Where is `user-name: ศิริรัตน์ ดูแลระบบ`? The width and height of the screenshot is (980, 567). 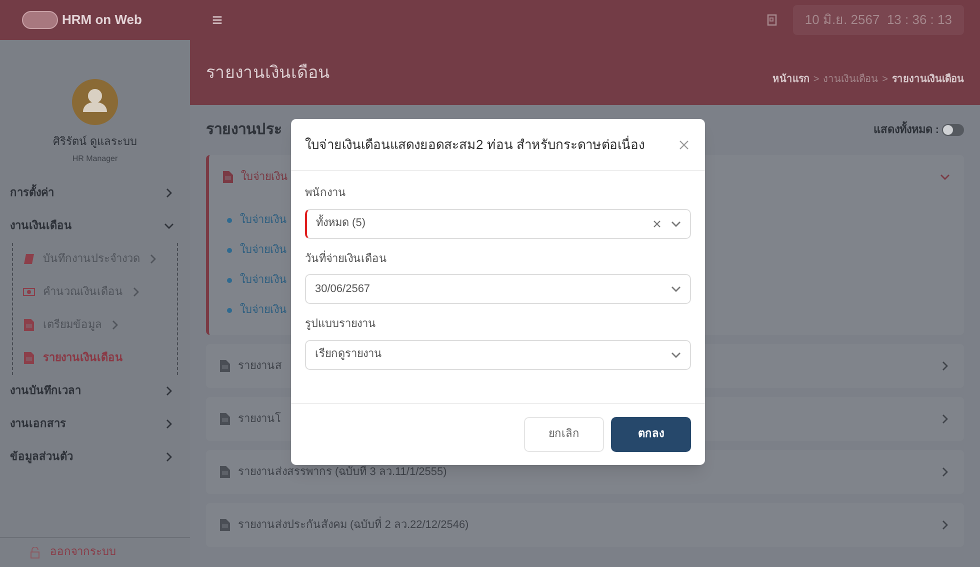 user-name: ศิริรัตน์ ดูแลระบบ is located at coordinates (95, 142).